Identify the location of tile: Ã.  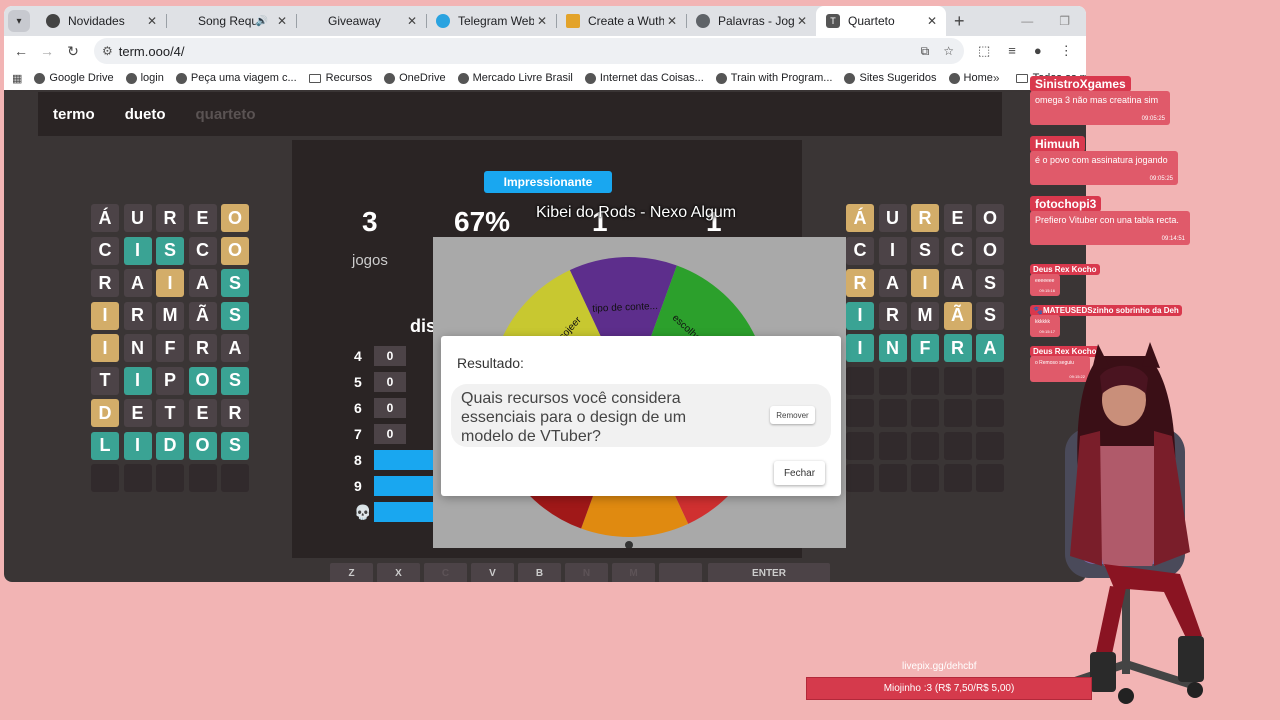
(957, 315).